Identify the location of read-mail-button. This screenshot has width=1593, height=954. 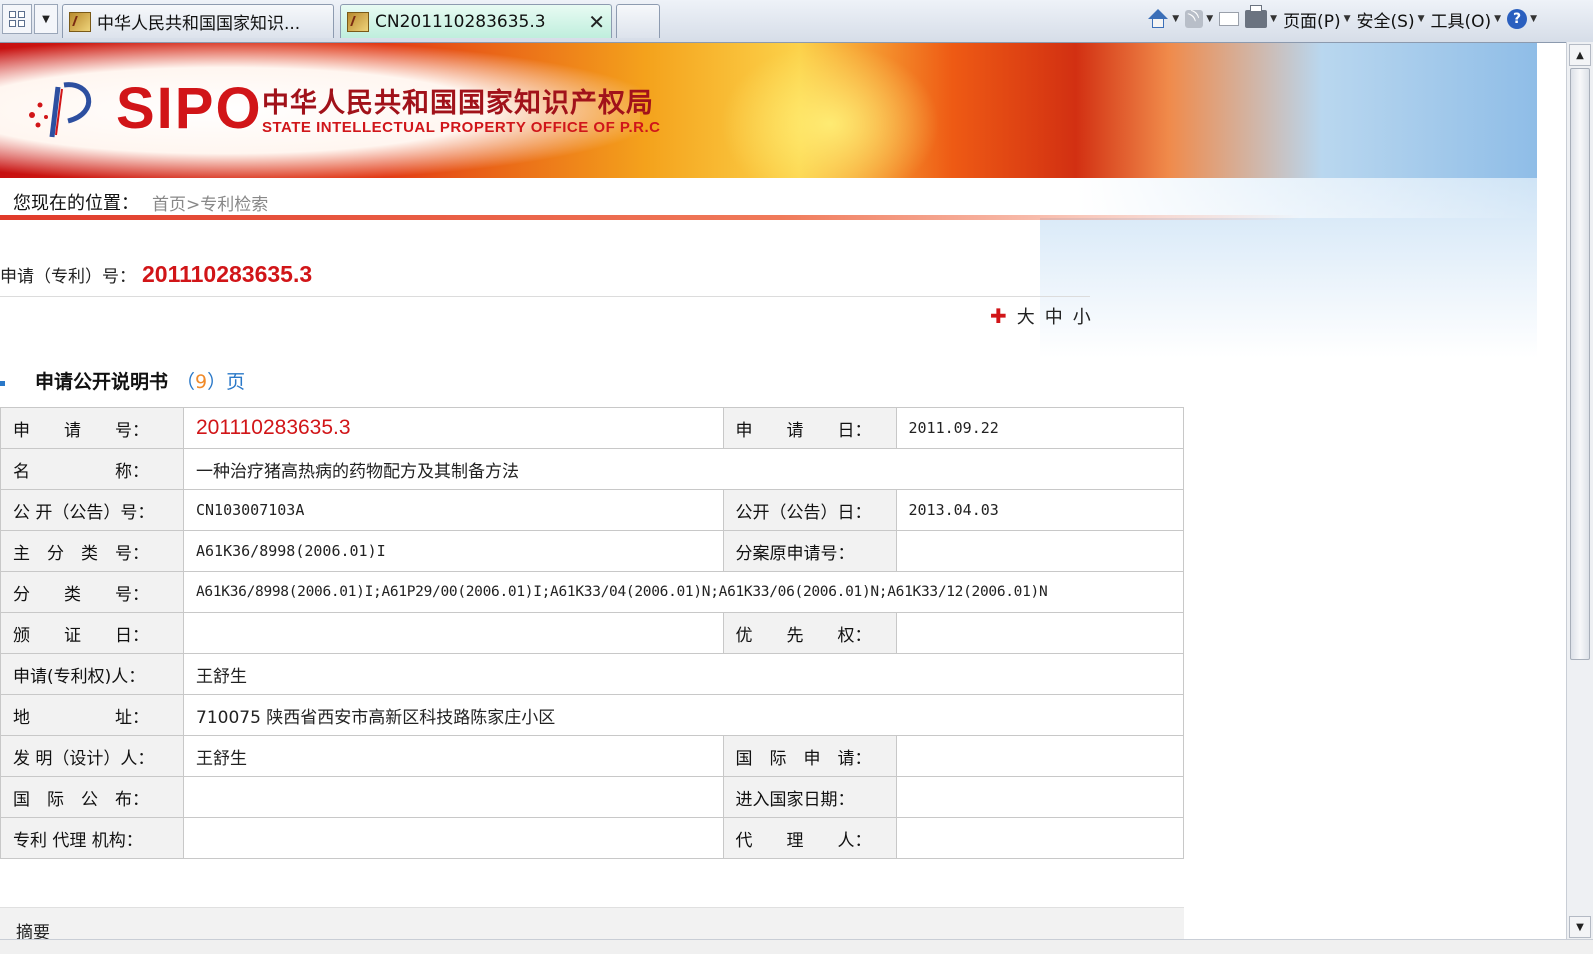
(1229, 19).